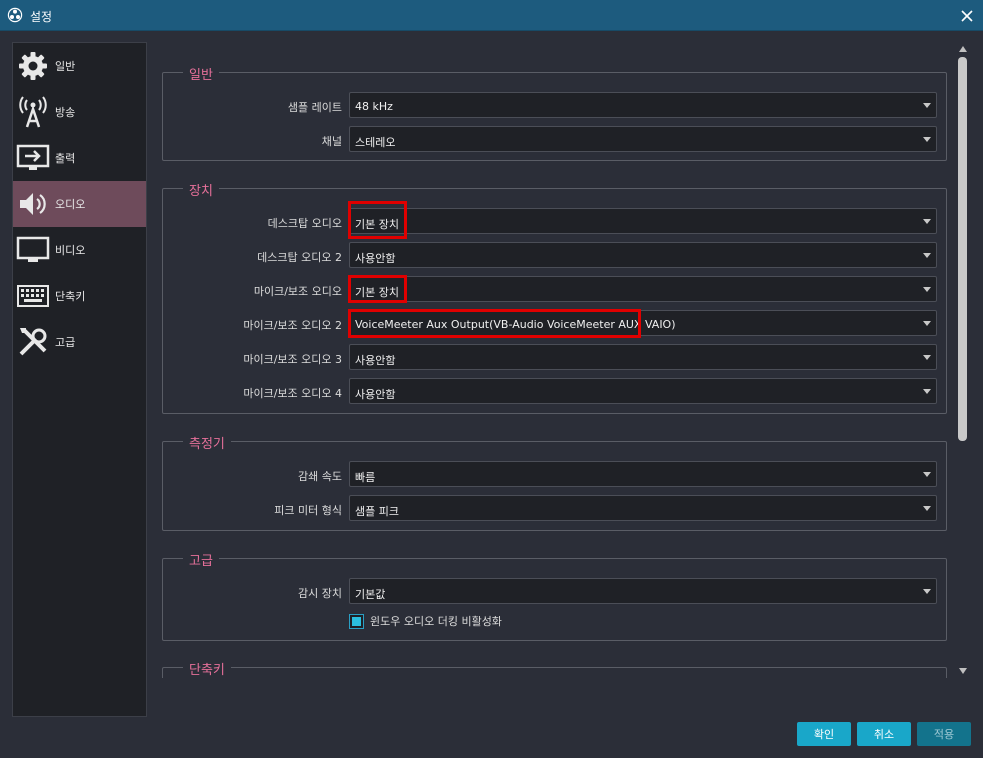 This screenshot has width=983, height=758. Describe the element at coordinates (33, 250) in the screenshot. I see `monitor-icon` at that location.